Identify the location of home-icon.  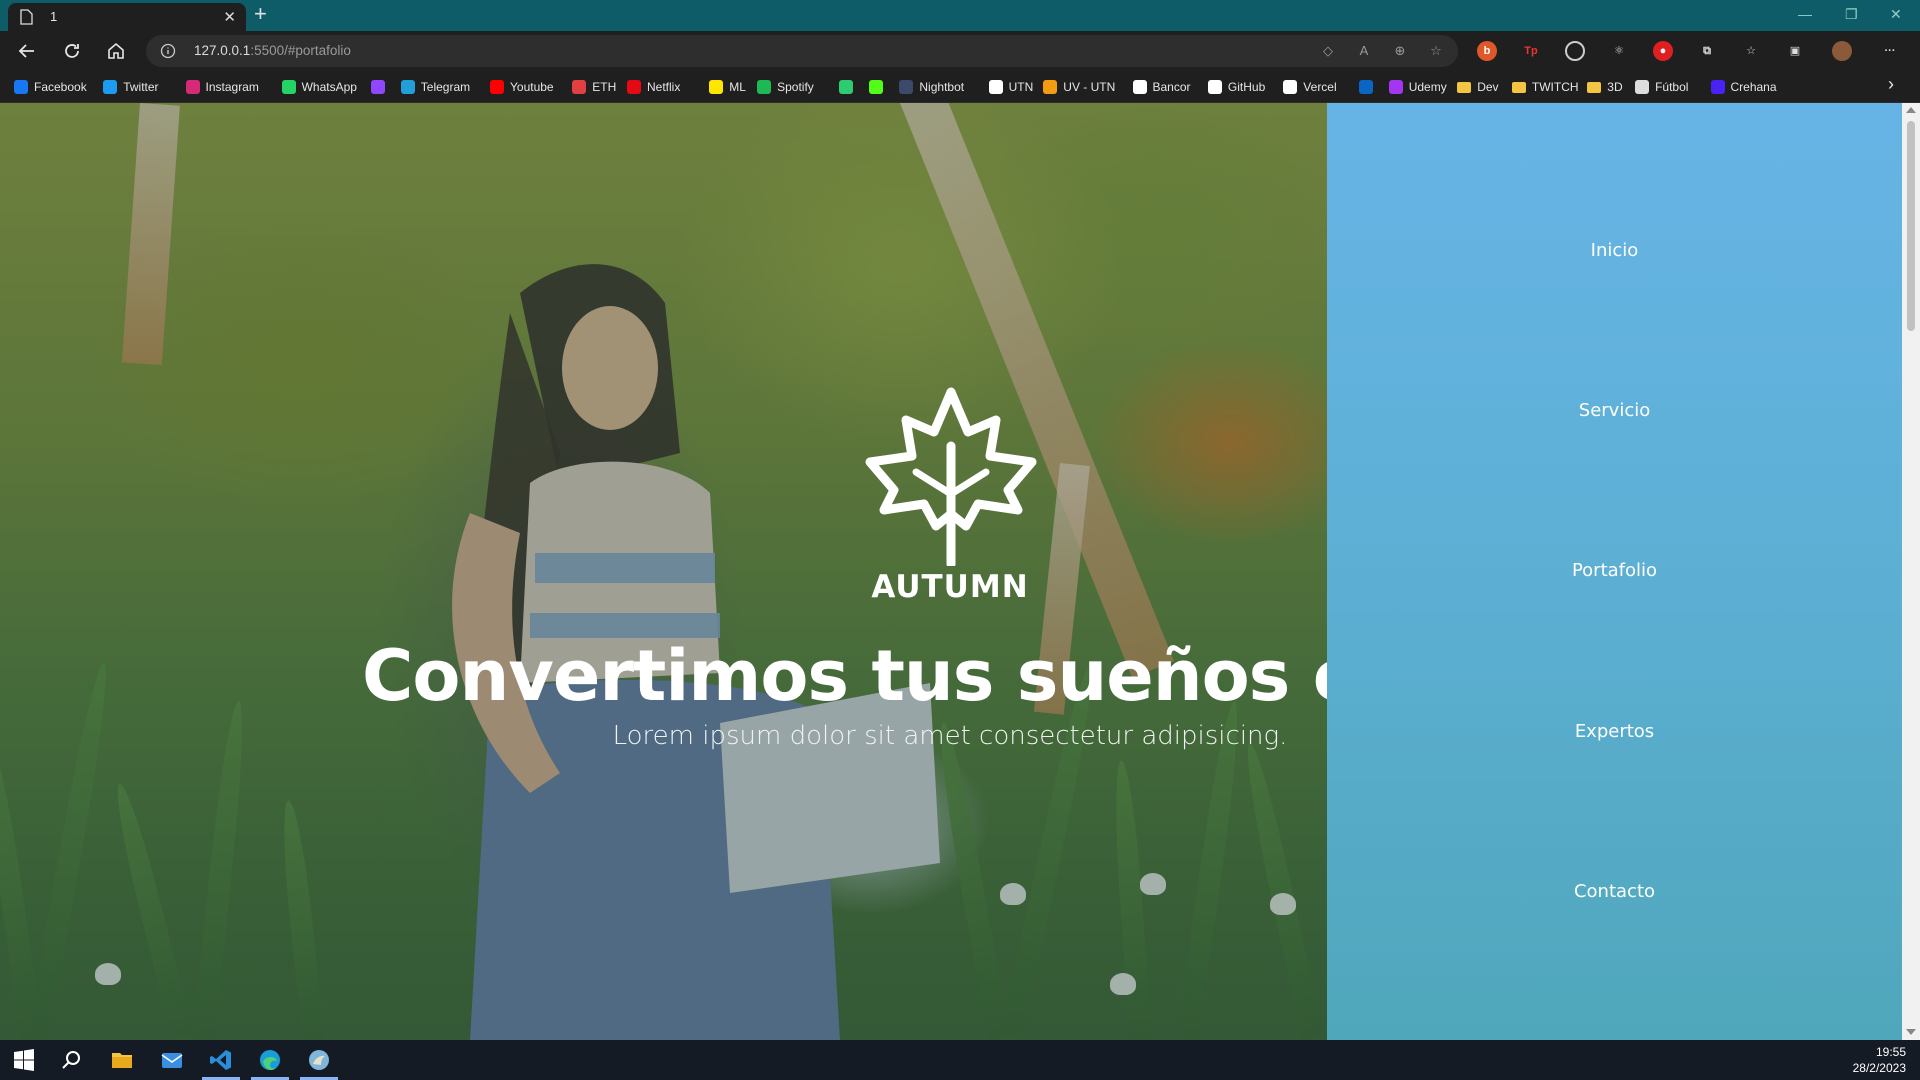
(116, 51).